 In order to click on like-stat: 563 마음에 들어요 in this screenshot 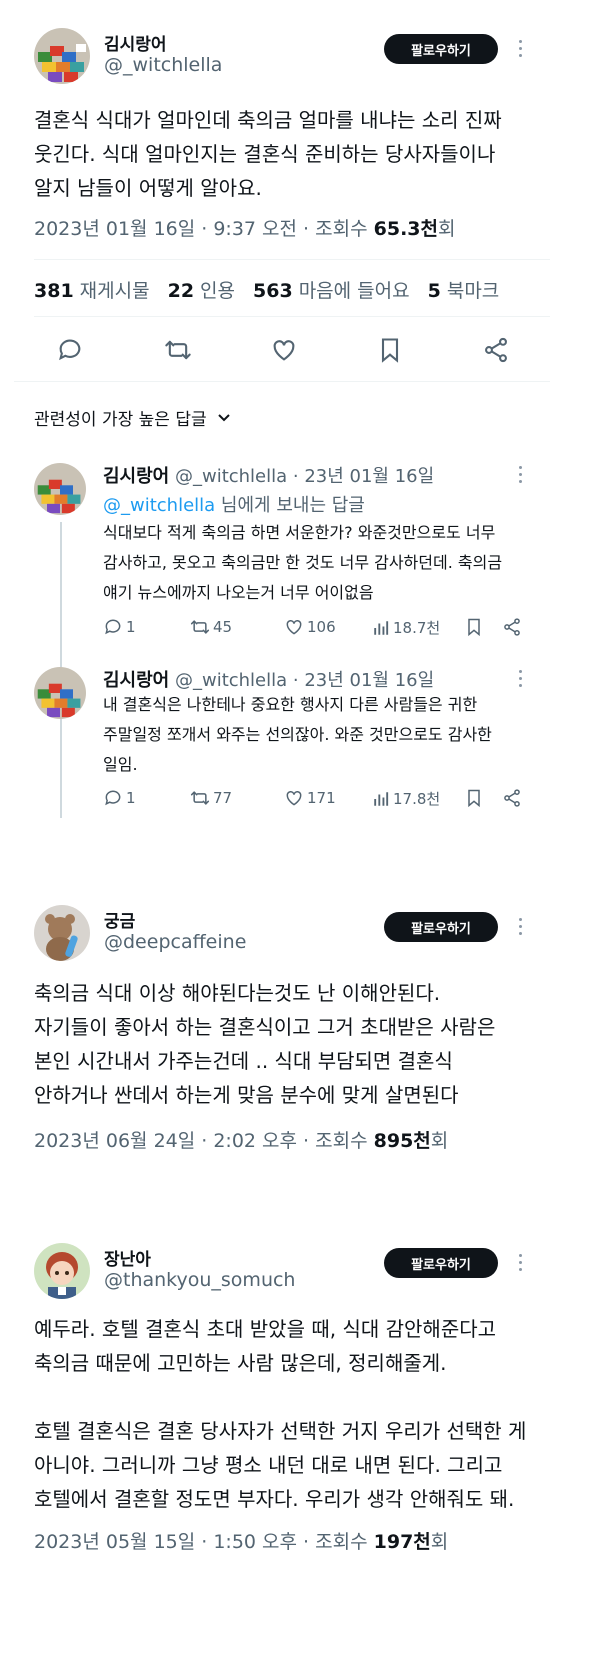, I will do `click(331, 289)`.